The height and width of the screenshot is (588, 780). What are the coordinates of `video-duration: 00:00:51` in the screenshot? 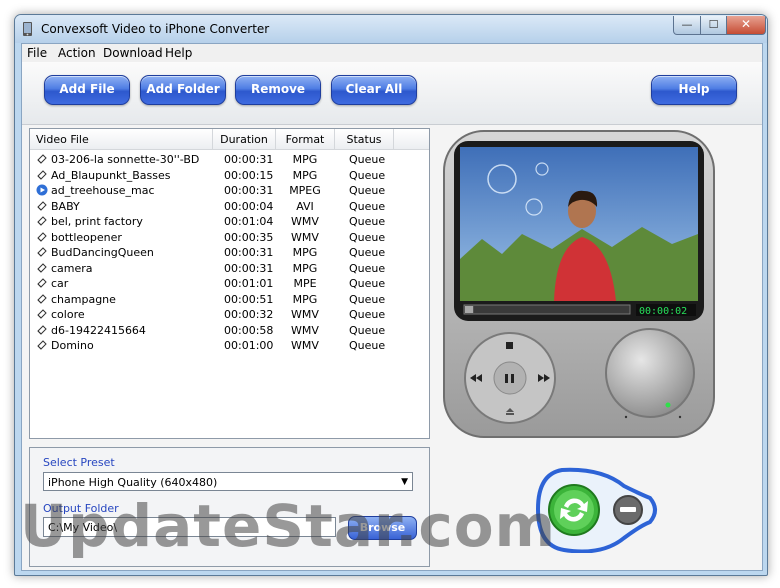 It's located at (249, 299).